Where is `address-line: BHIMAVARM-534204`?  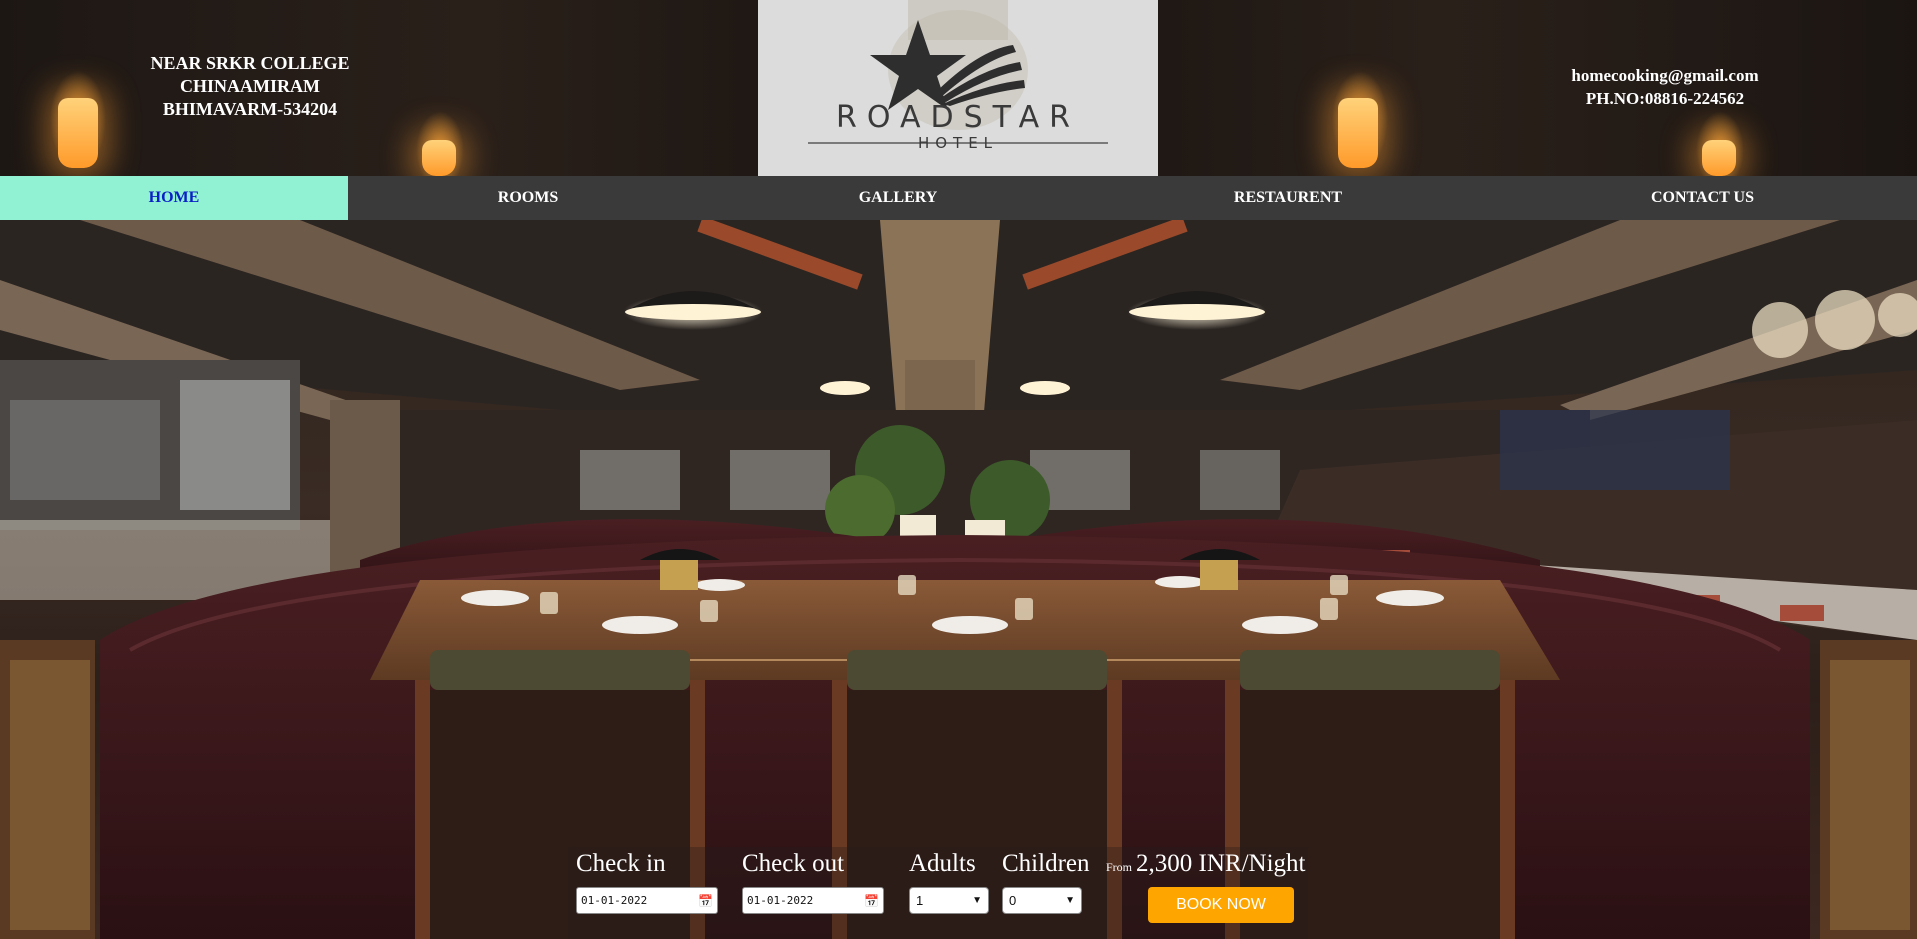
address-line: BHIMAVARM-534204 is located at coordinates (250, 109).